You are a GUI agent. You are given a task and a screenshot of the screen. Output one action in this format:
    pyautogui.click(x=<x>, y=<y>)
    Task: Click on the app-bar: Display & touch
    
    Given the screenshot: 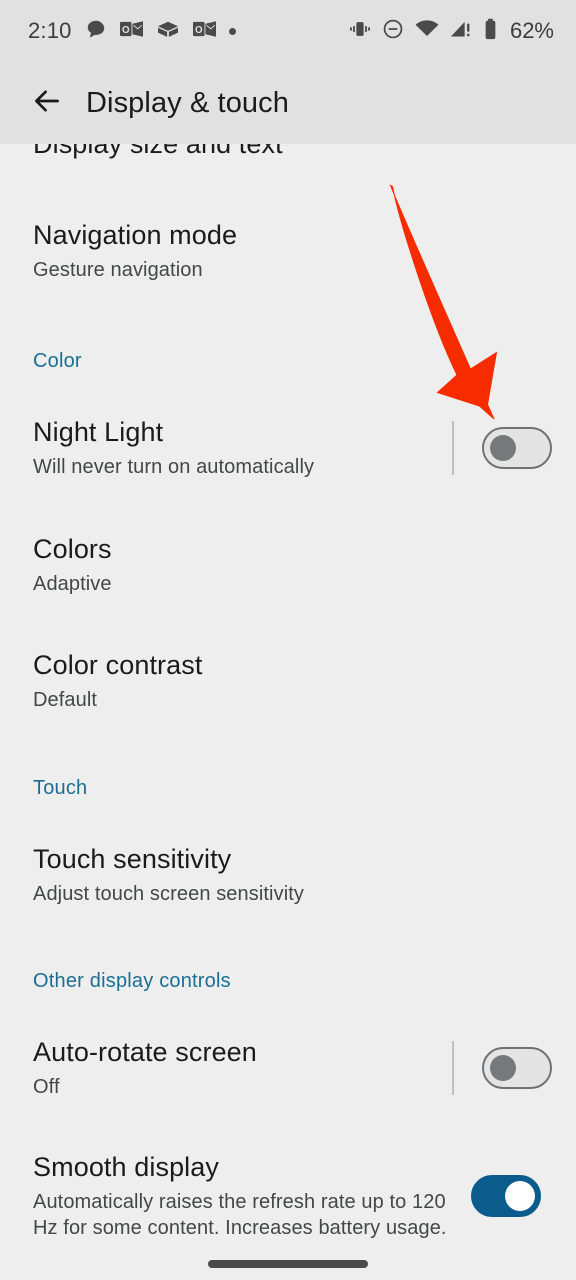 What is the action you would take?
    pyautogui.click(x=288, y=103)
    